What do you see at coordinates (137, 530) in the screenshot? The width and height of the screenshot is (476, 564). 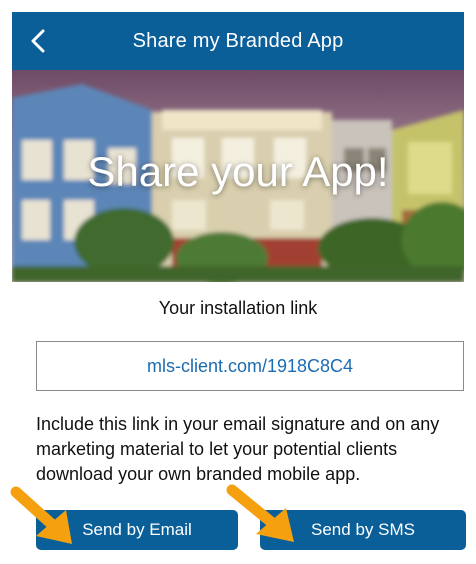 I see `send-by-email-button: Send by Email` at bounding box center [137, 530].